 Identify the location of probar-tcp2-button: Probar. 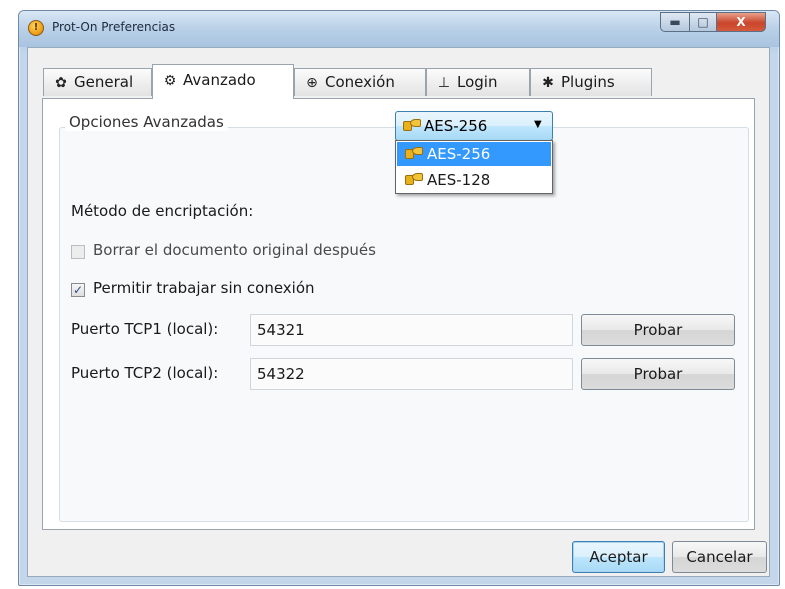
(658, 374).